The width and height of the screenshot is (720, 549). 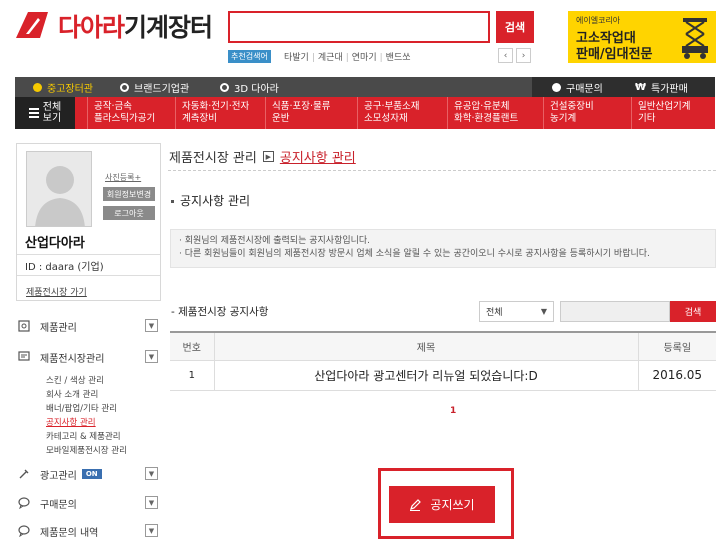 I want to click on category-metal-plastic: 공작·금속 플라스틱가공기, so click(x=131, y=113).